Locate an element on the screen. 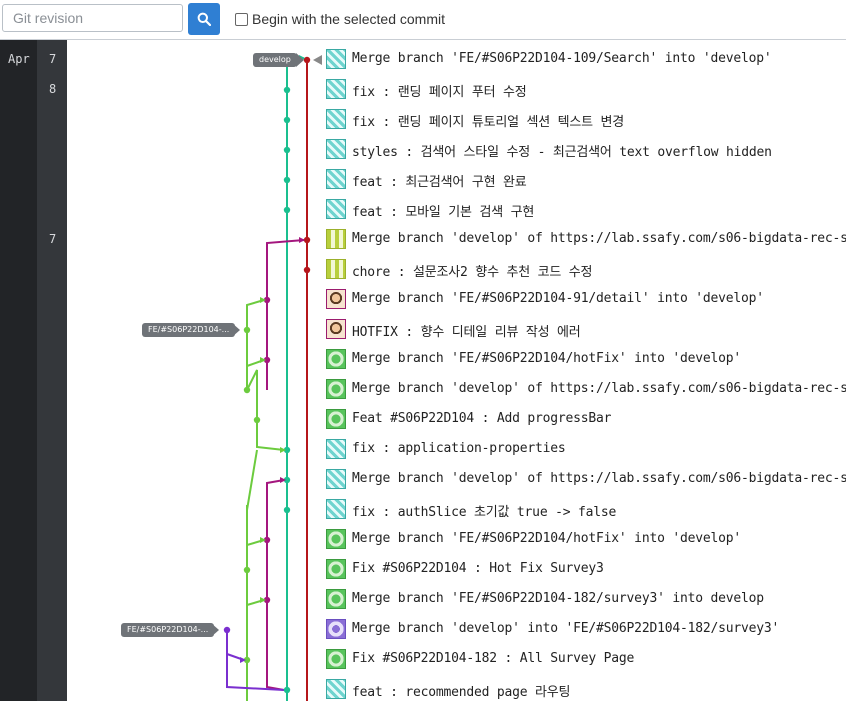  commit-message: Fix #S06P22D104 : Hot Fix Survey3 is located at coordinates (478, 568).